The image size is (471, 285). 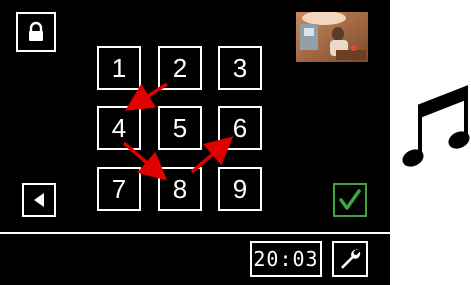 I want to click on keypad-key-6: 6, so click(x=240, y=128).